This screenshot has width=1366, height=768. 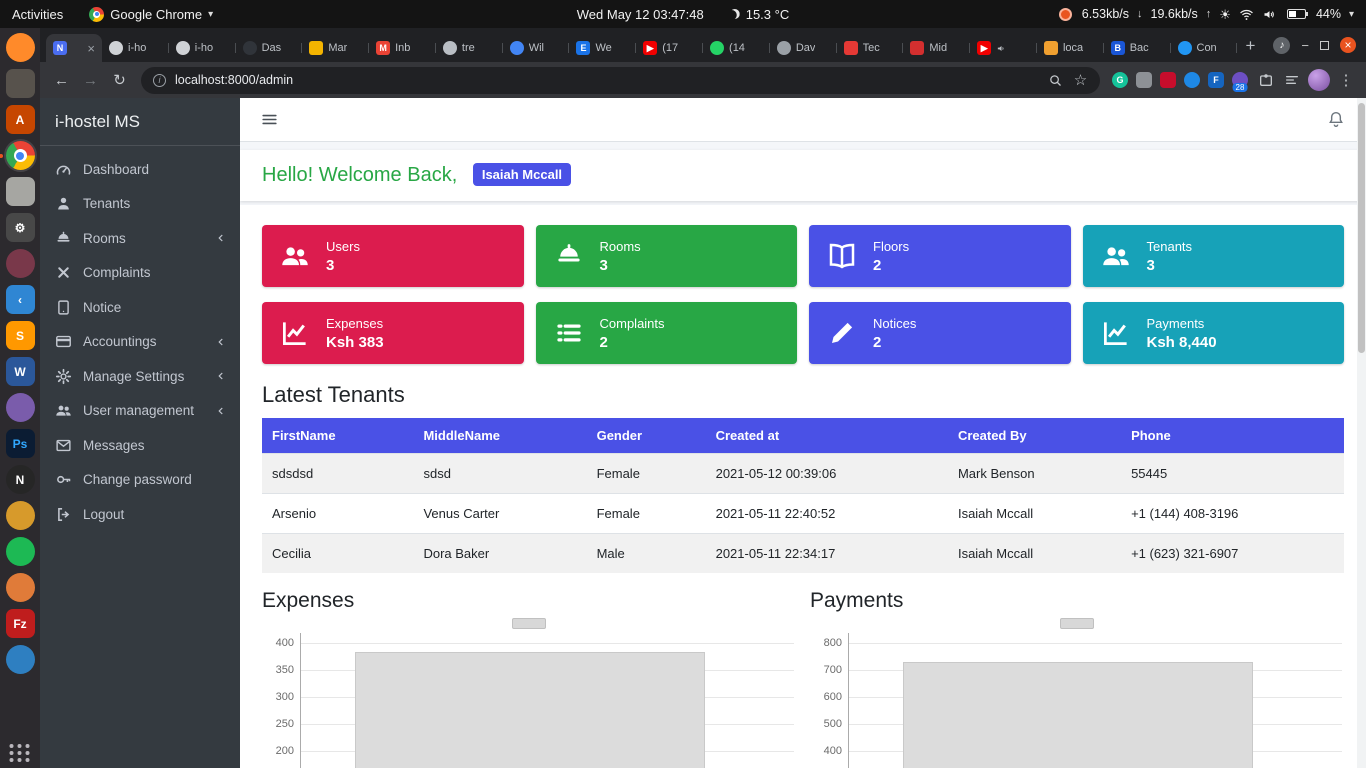 What do you see at coordinates (140, 307) in the screenshot?
I see `sidebar-item-notice: Notice` at bounding box center [140, 307].